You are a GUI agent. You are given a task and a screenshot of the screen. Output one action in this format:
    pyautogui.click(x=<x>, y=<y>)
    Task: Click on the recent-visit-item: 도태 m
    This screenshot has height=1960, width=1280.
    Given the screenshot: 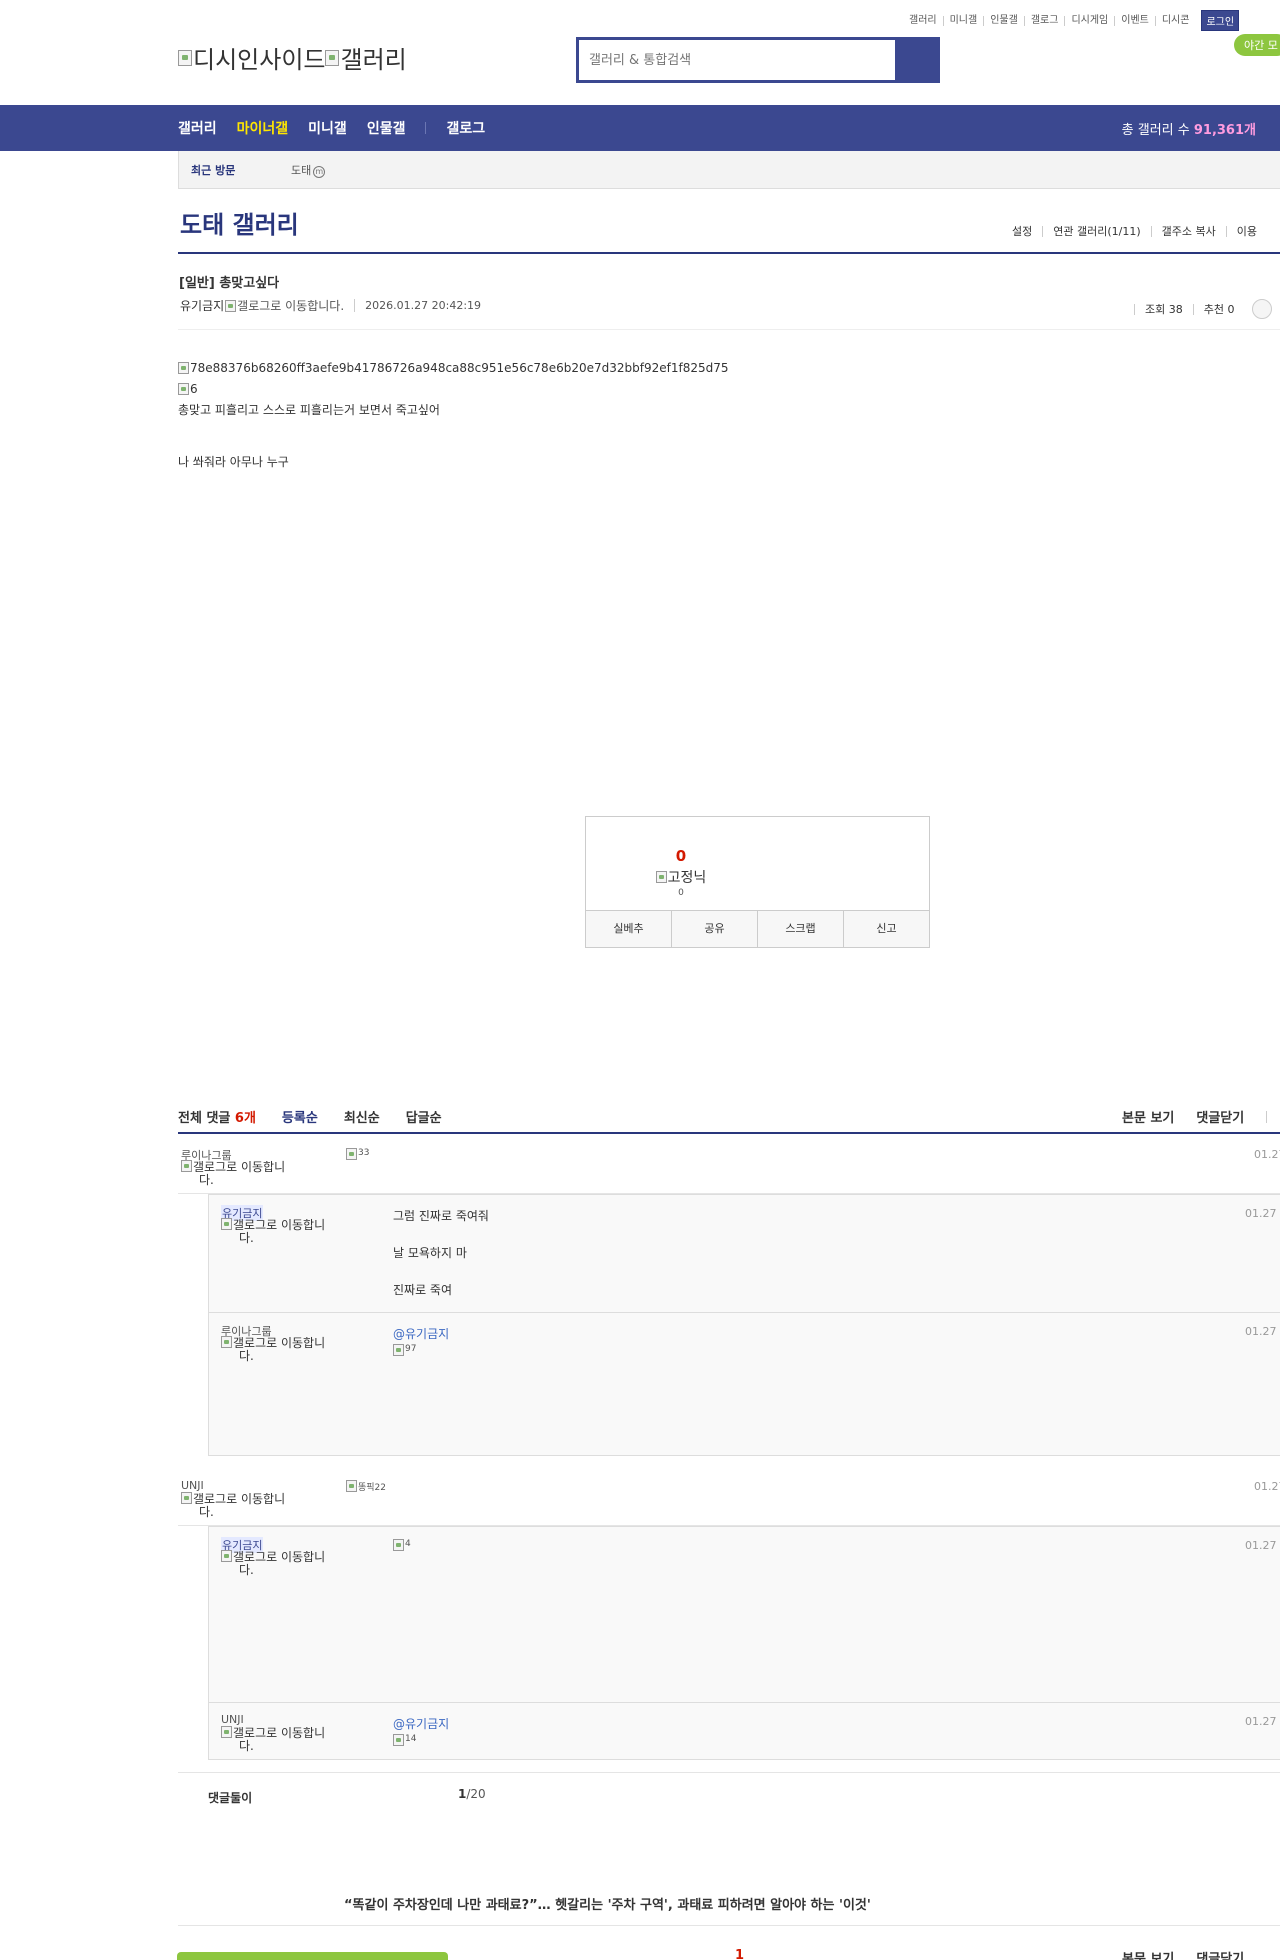 What is the action you would take?
    pyautogui.click(x=308, y=170)
    